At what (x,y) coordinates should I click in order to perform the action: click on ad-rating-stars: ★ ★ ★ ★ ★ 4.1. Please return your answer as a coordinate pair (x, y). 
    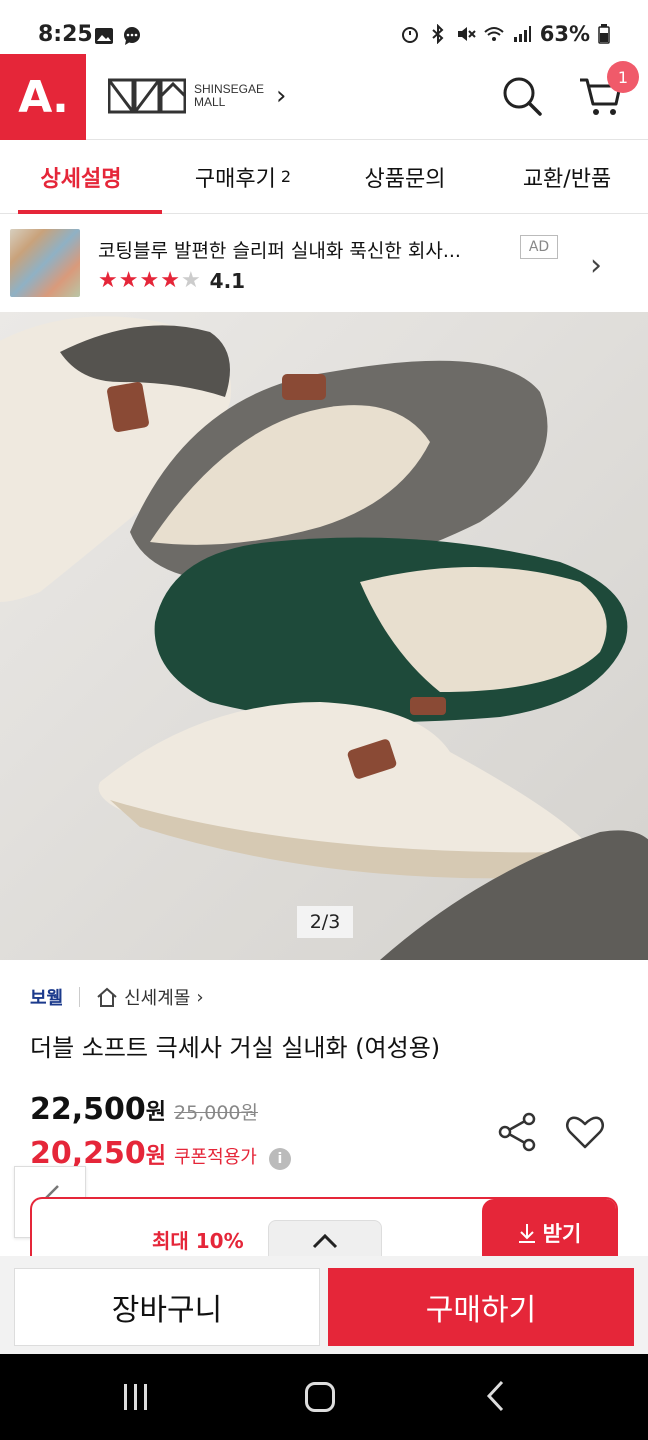
    Looking at the image, I should click on (171, 280).